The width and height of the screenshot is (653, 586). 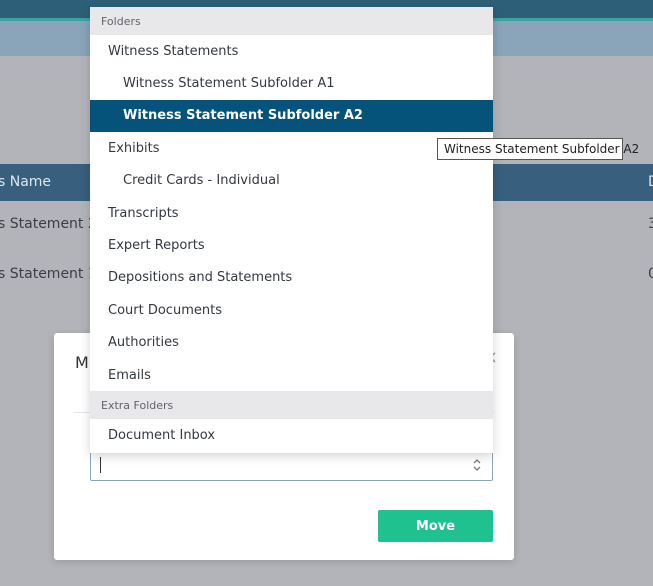 I want to click on table-row-name: s Statement 1, so click(x=48, y=274).